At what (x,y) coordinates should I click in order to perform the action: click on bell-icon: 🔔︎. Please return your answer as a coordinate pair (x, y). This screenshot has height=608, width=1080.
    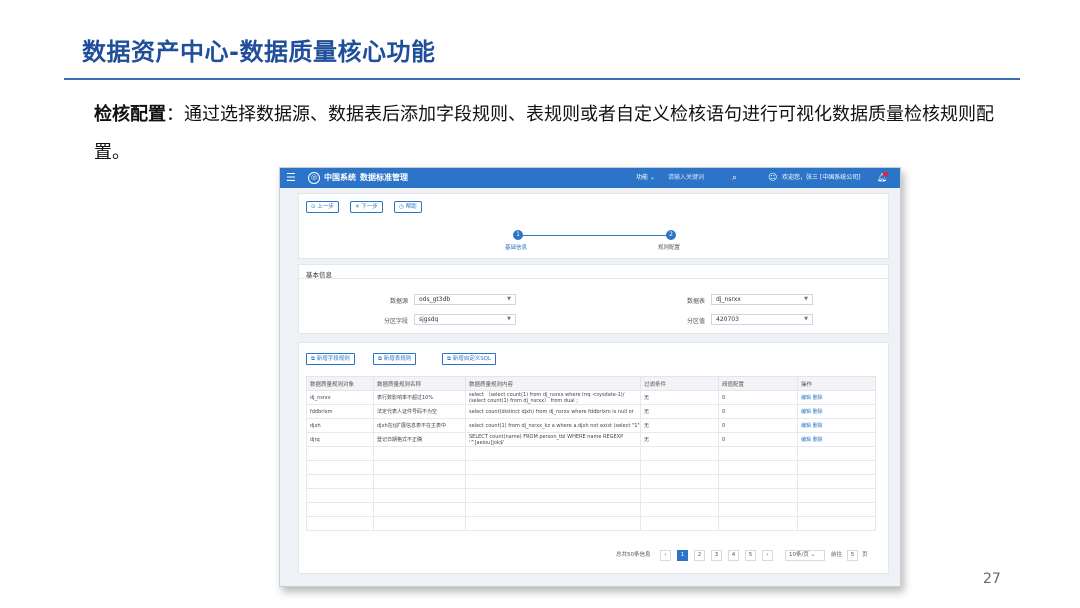
    Looking at the image, I should click on (882, 178).